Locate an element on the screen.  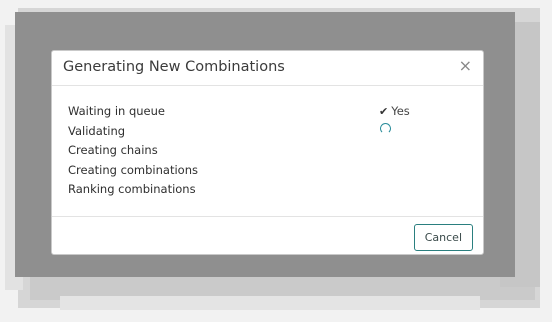
step-label: Waiting in queue is located at coordinates (116, 111).